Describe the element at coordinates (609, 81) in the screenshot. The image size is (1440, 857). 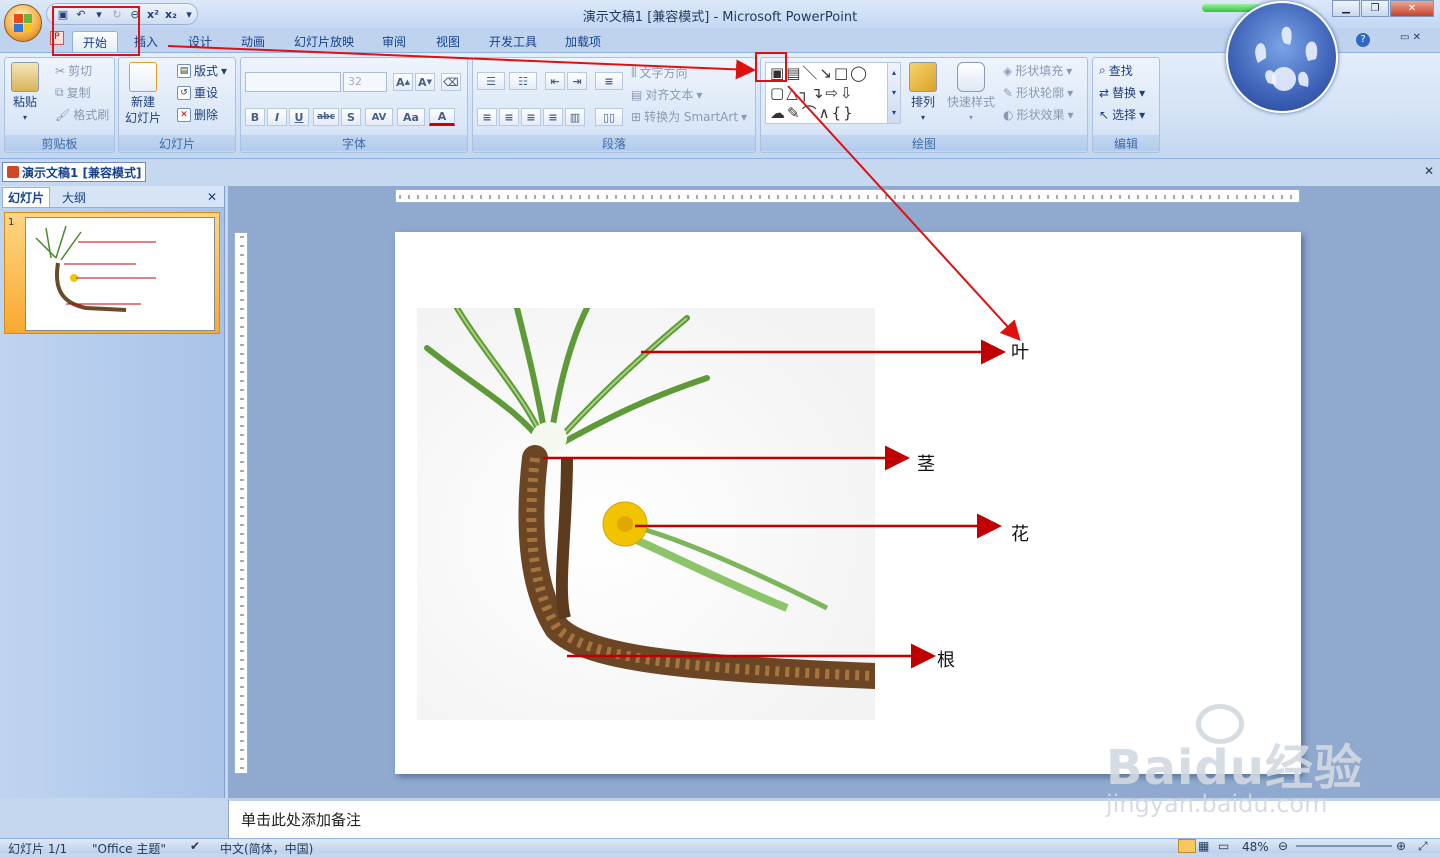
I see `line-spacing-button: ≡` at that location.